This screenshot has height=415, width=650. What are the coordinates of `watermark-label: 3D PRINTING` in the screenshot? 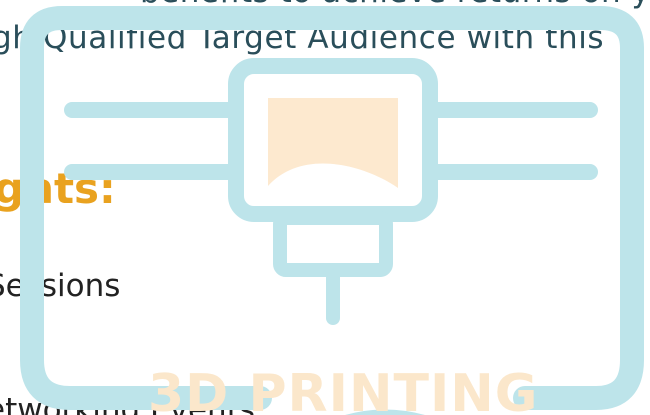 It's located at (343, 389).